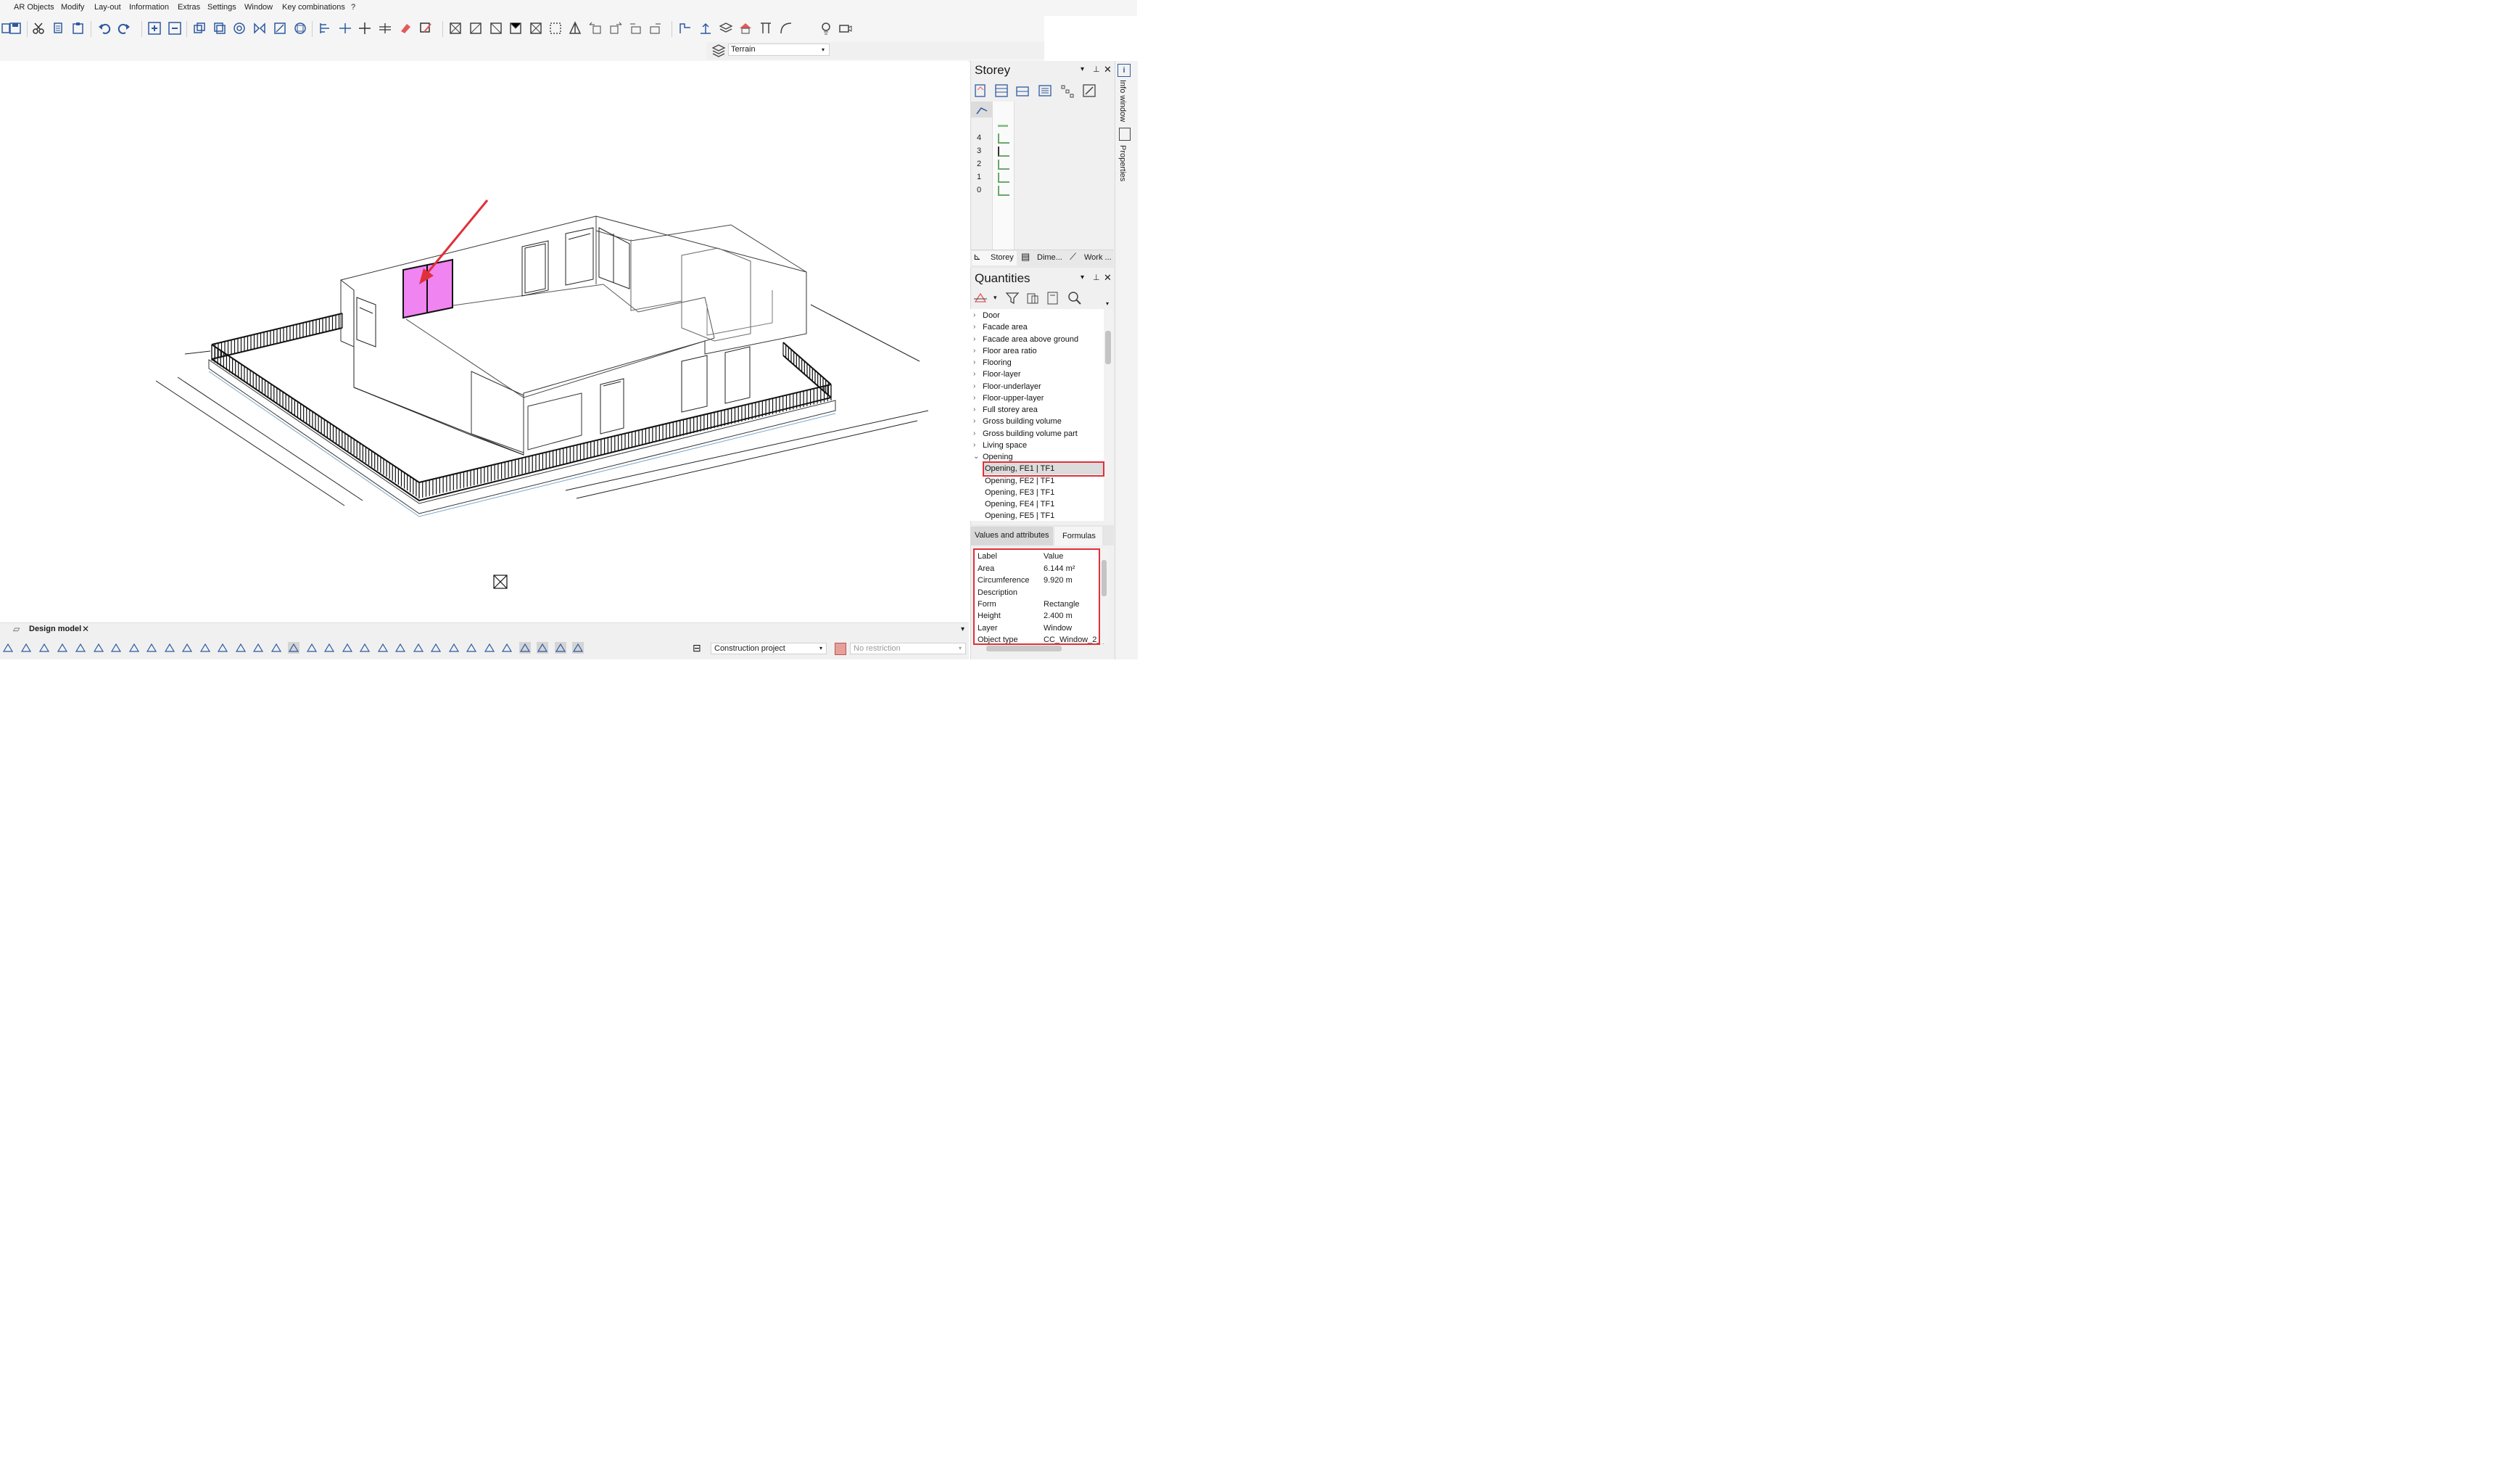 The image size is (2520, 1461). I want to click on axis-xz-icon, so click(419, 647).